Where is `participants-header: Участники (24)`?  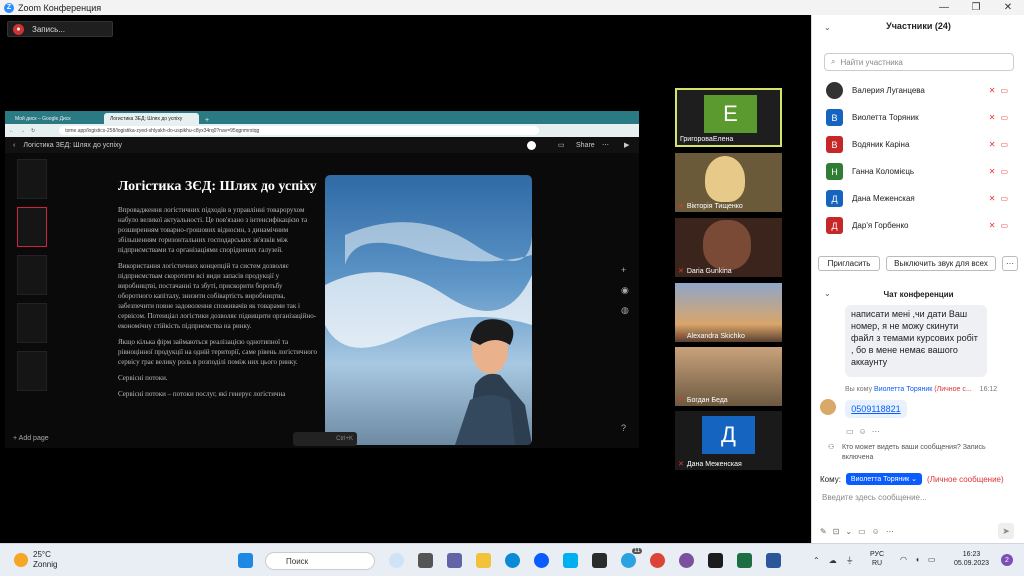 participants-header: Участники (24) is located at coordinates (918, 26).